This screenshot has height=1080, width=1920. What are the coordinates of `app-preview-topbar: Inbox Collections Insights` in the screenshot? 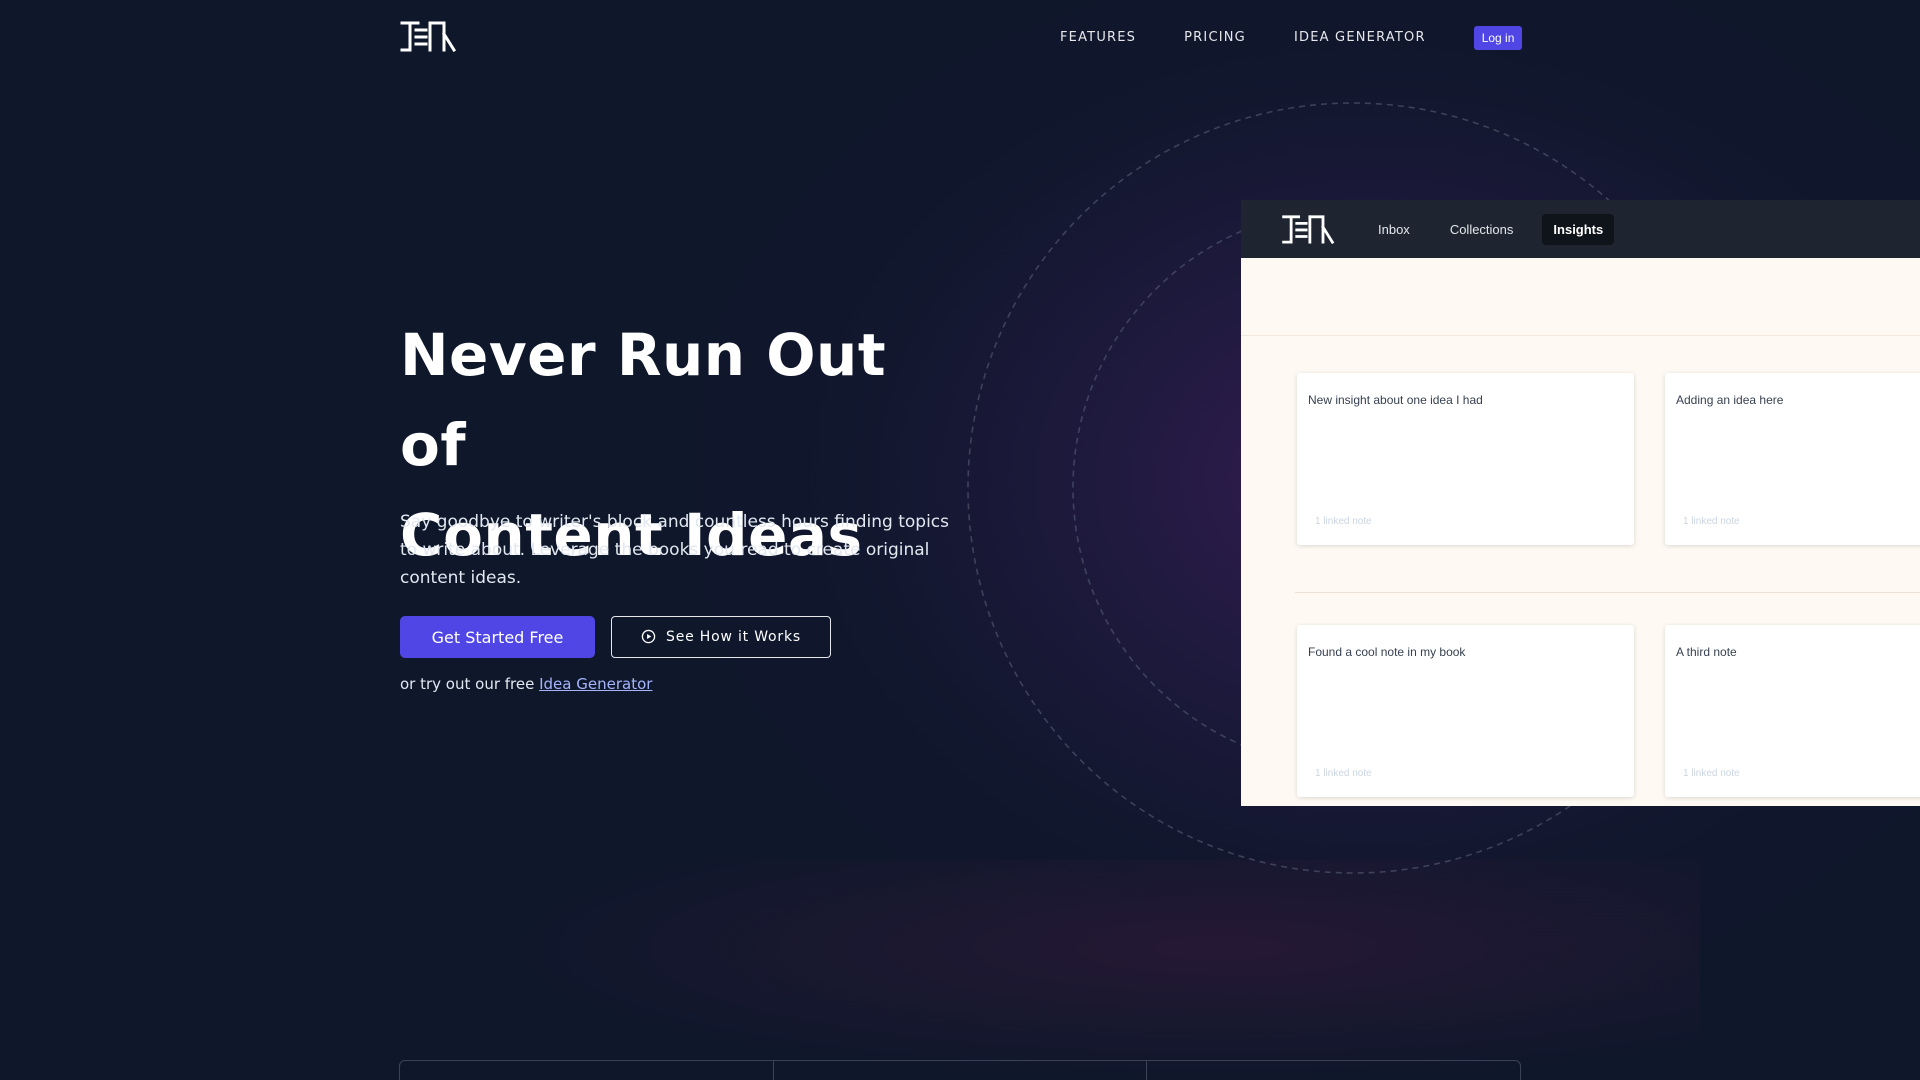 It's located at (1580, 229).